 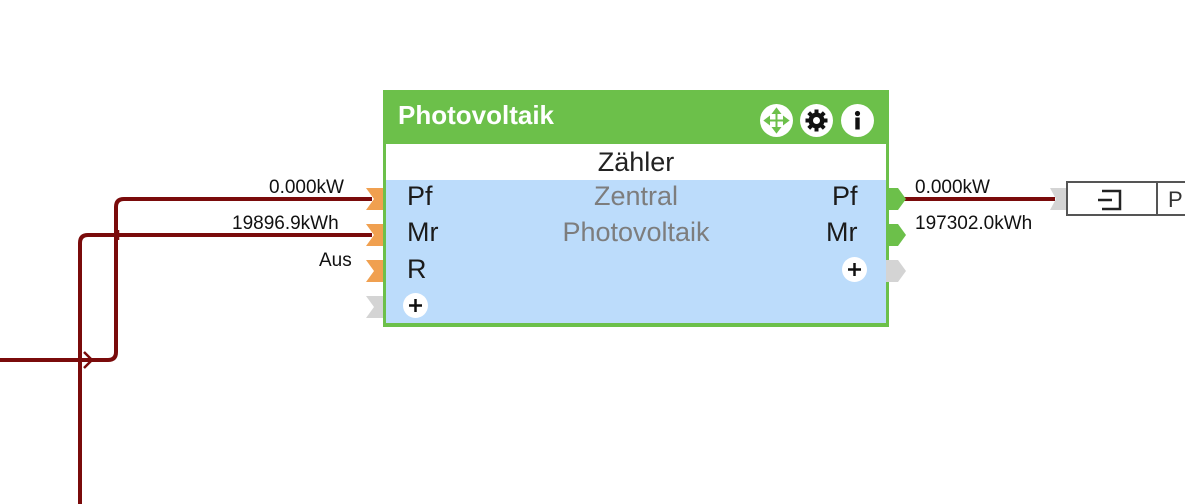 What do you see at coordinates (857, 120) in the screenshot?
I see `info-icon` at bounding box center [857, 120].